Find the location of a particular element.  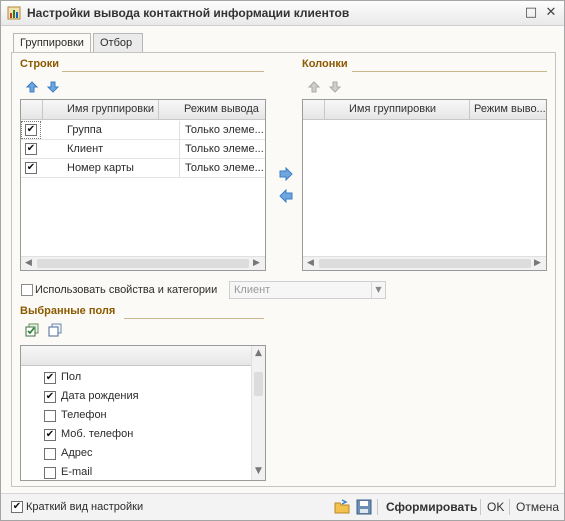

move-up-disabled-icon is located at coordinates (314, 87).